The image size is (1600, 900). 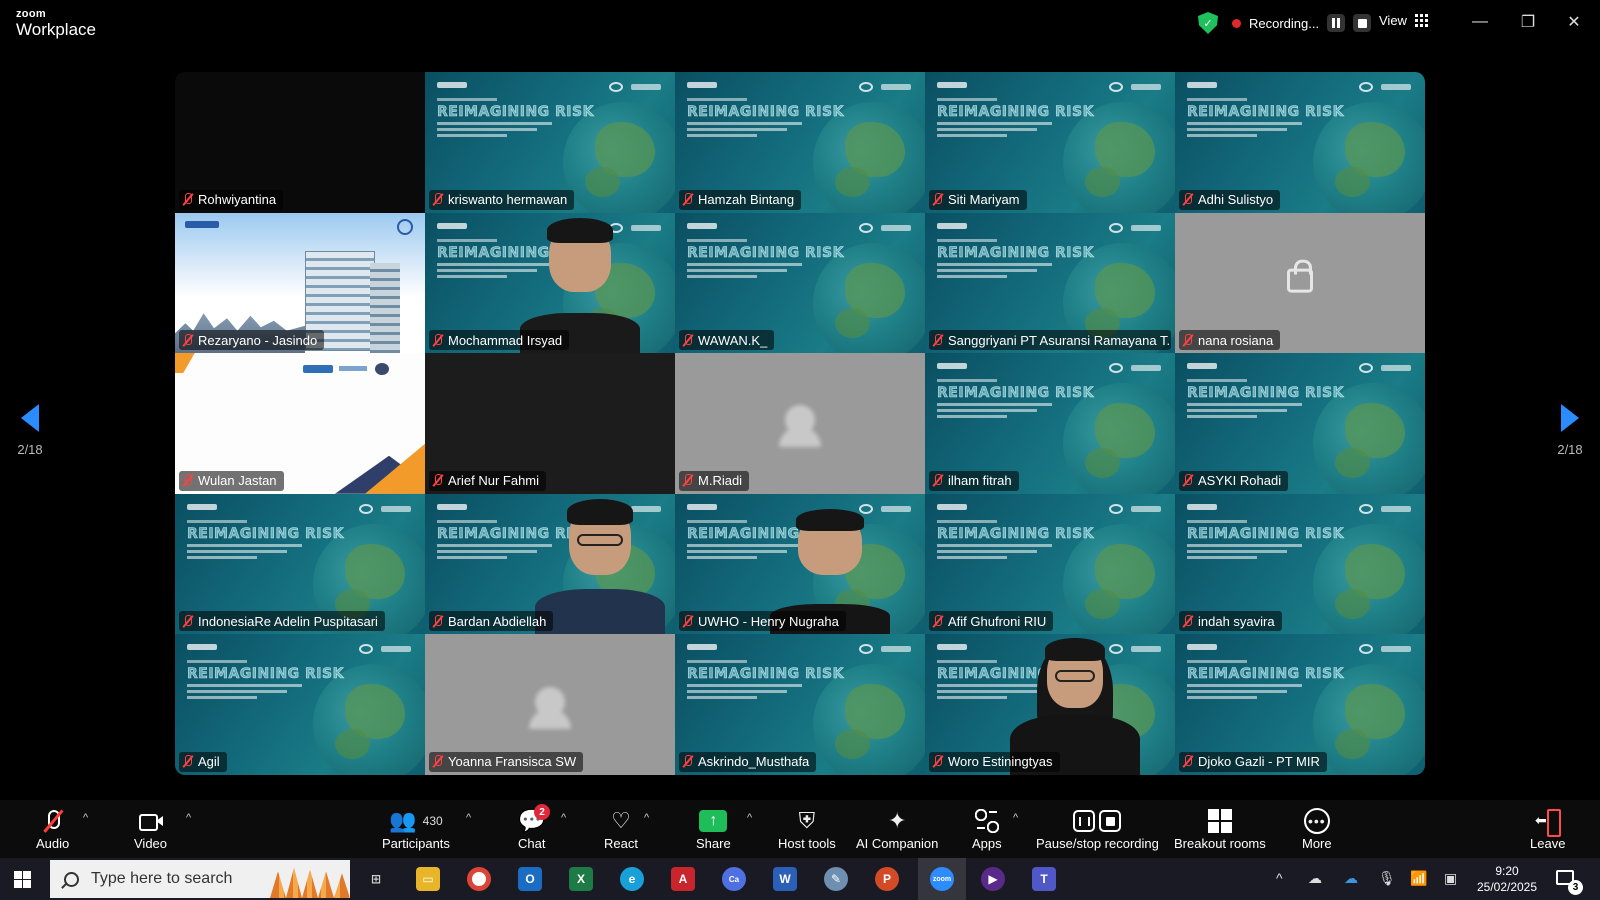 What do you see at coordinates (1315, 878) in the screenshot?
I see `tray-cloud-icon: ☁` at bounding box center [1315, 878].